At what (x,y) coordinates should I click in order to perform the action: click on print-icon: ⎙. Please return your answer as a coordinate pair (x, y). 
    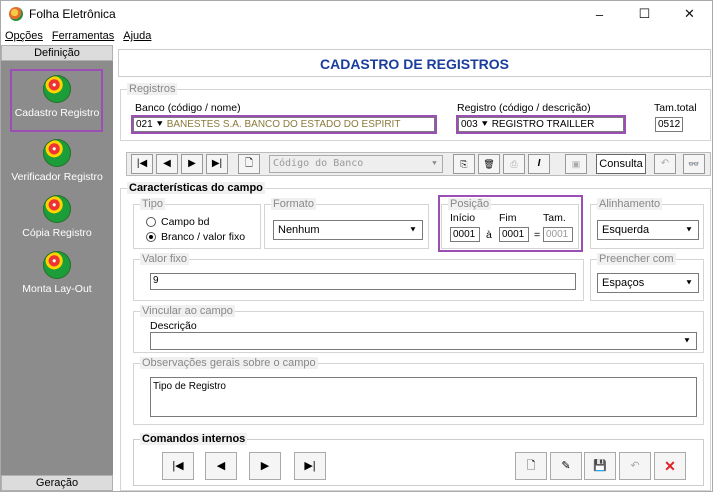
    Looking at the image, I should click on (514, 164).